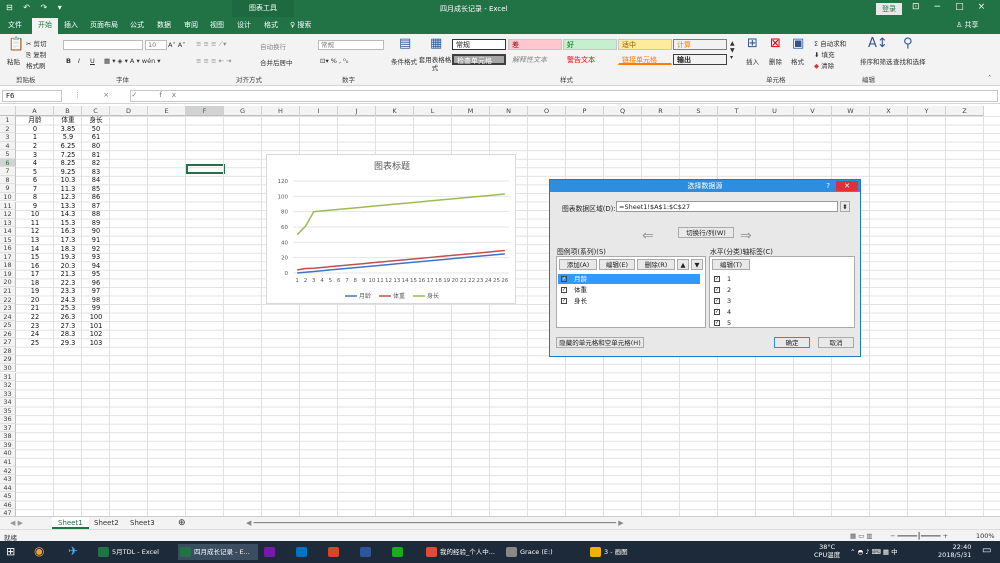 This screenshot has height=563, width=1000. What do you see at coordinates (205, 111) in the screenshot?
I see `column-header: F` at bounding box center [205, 111].